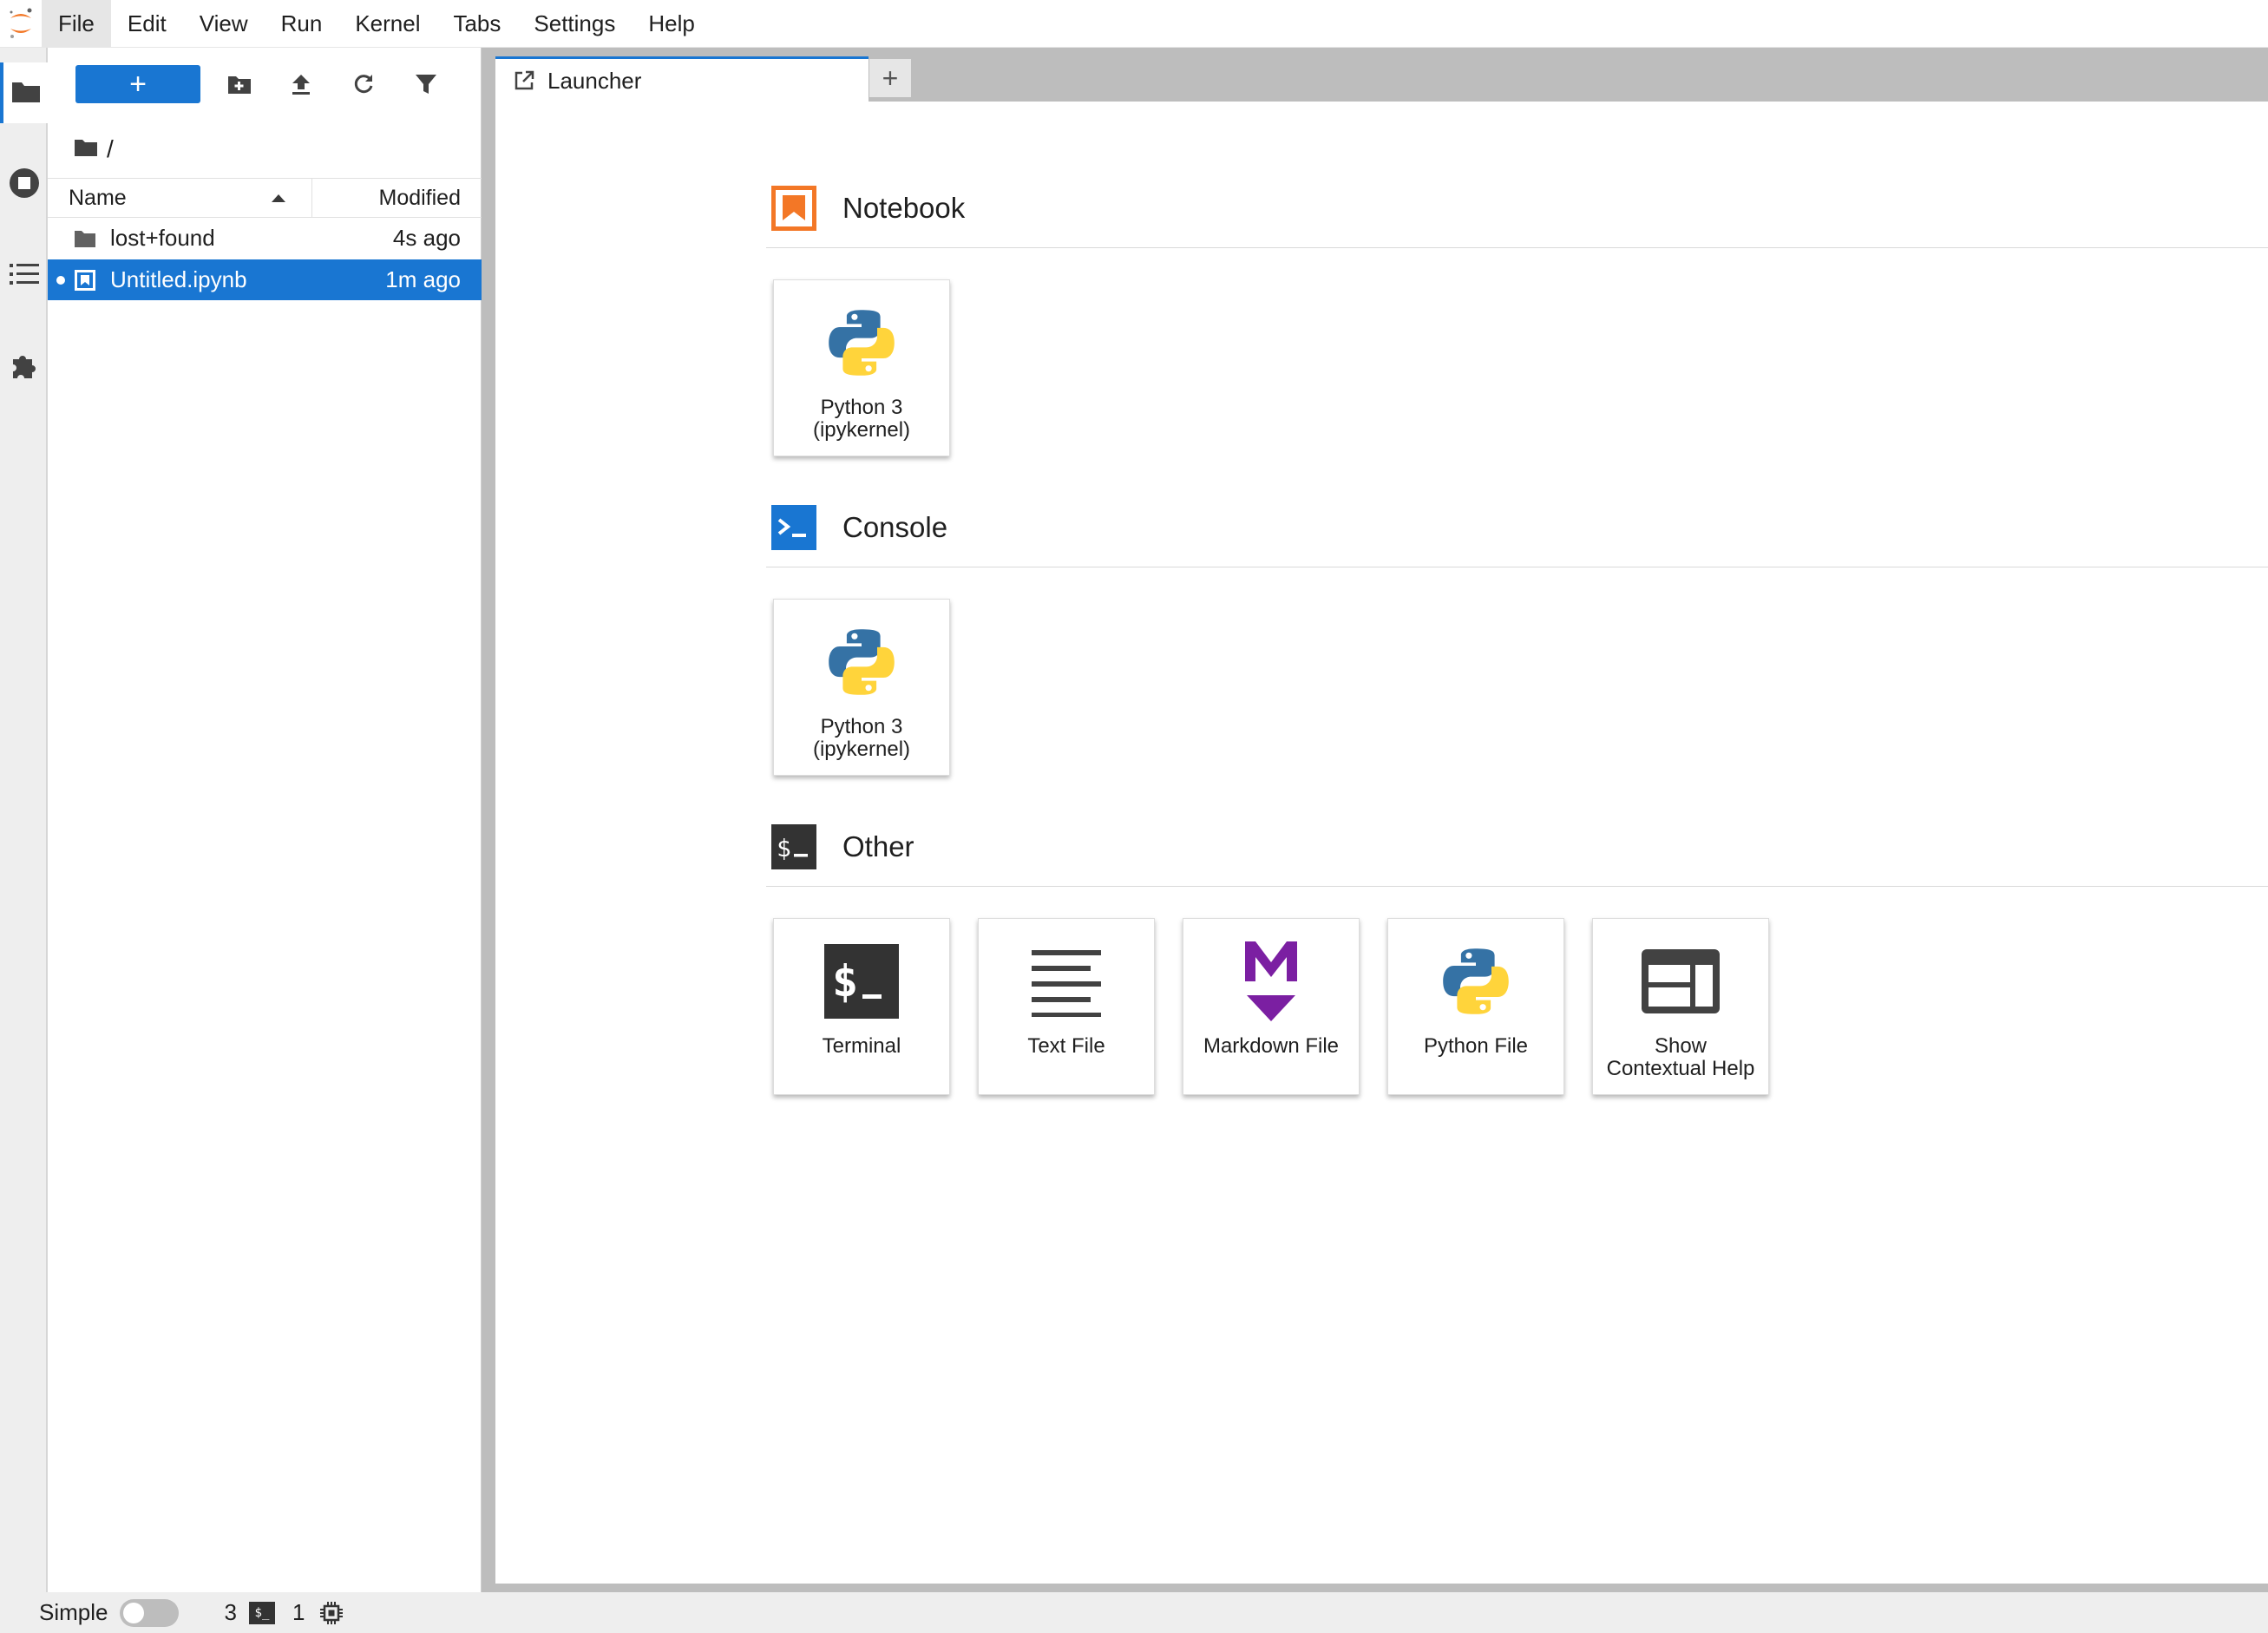 The height and width of the screenshot is (1633, 2268). I want to click on file-modified: 1m ago, so click(423, 279).